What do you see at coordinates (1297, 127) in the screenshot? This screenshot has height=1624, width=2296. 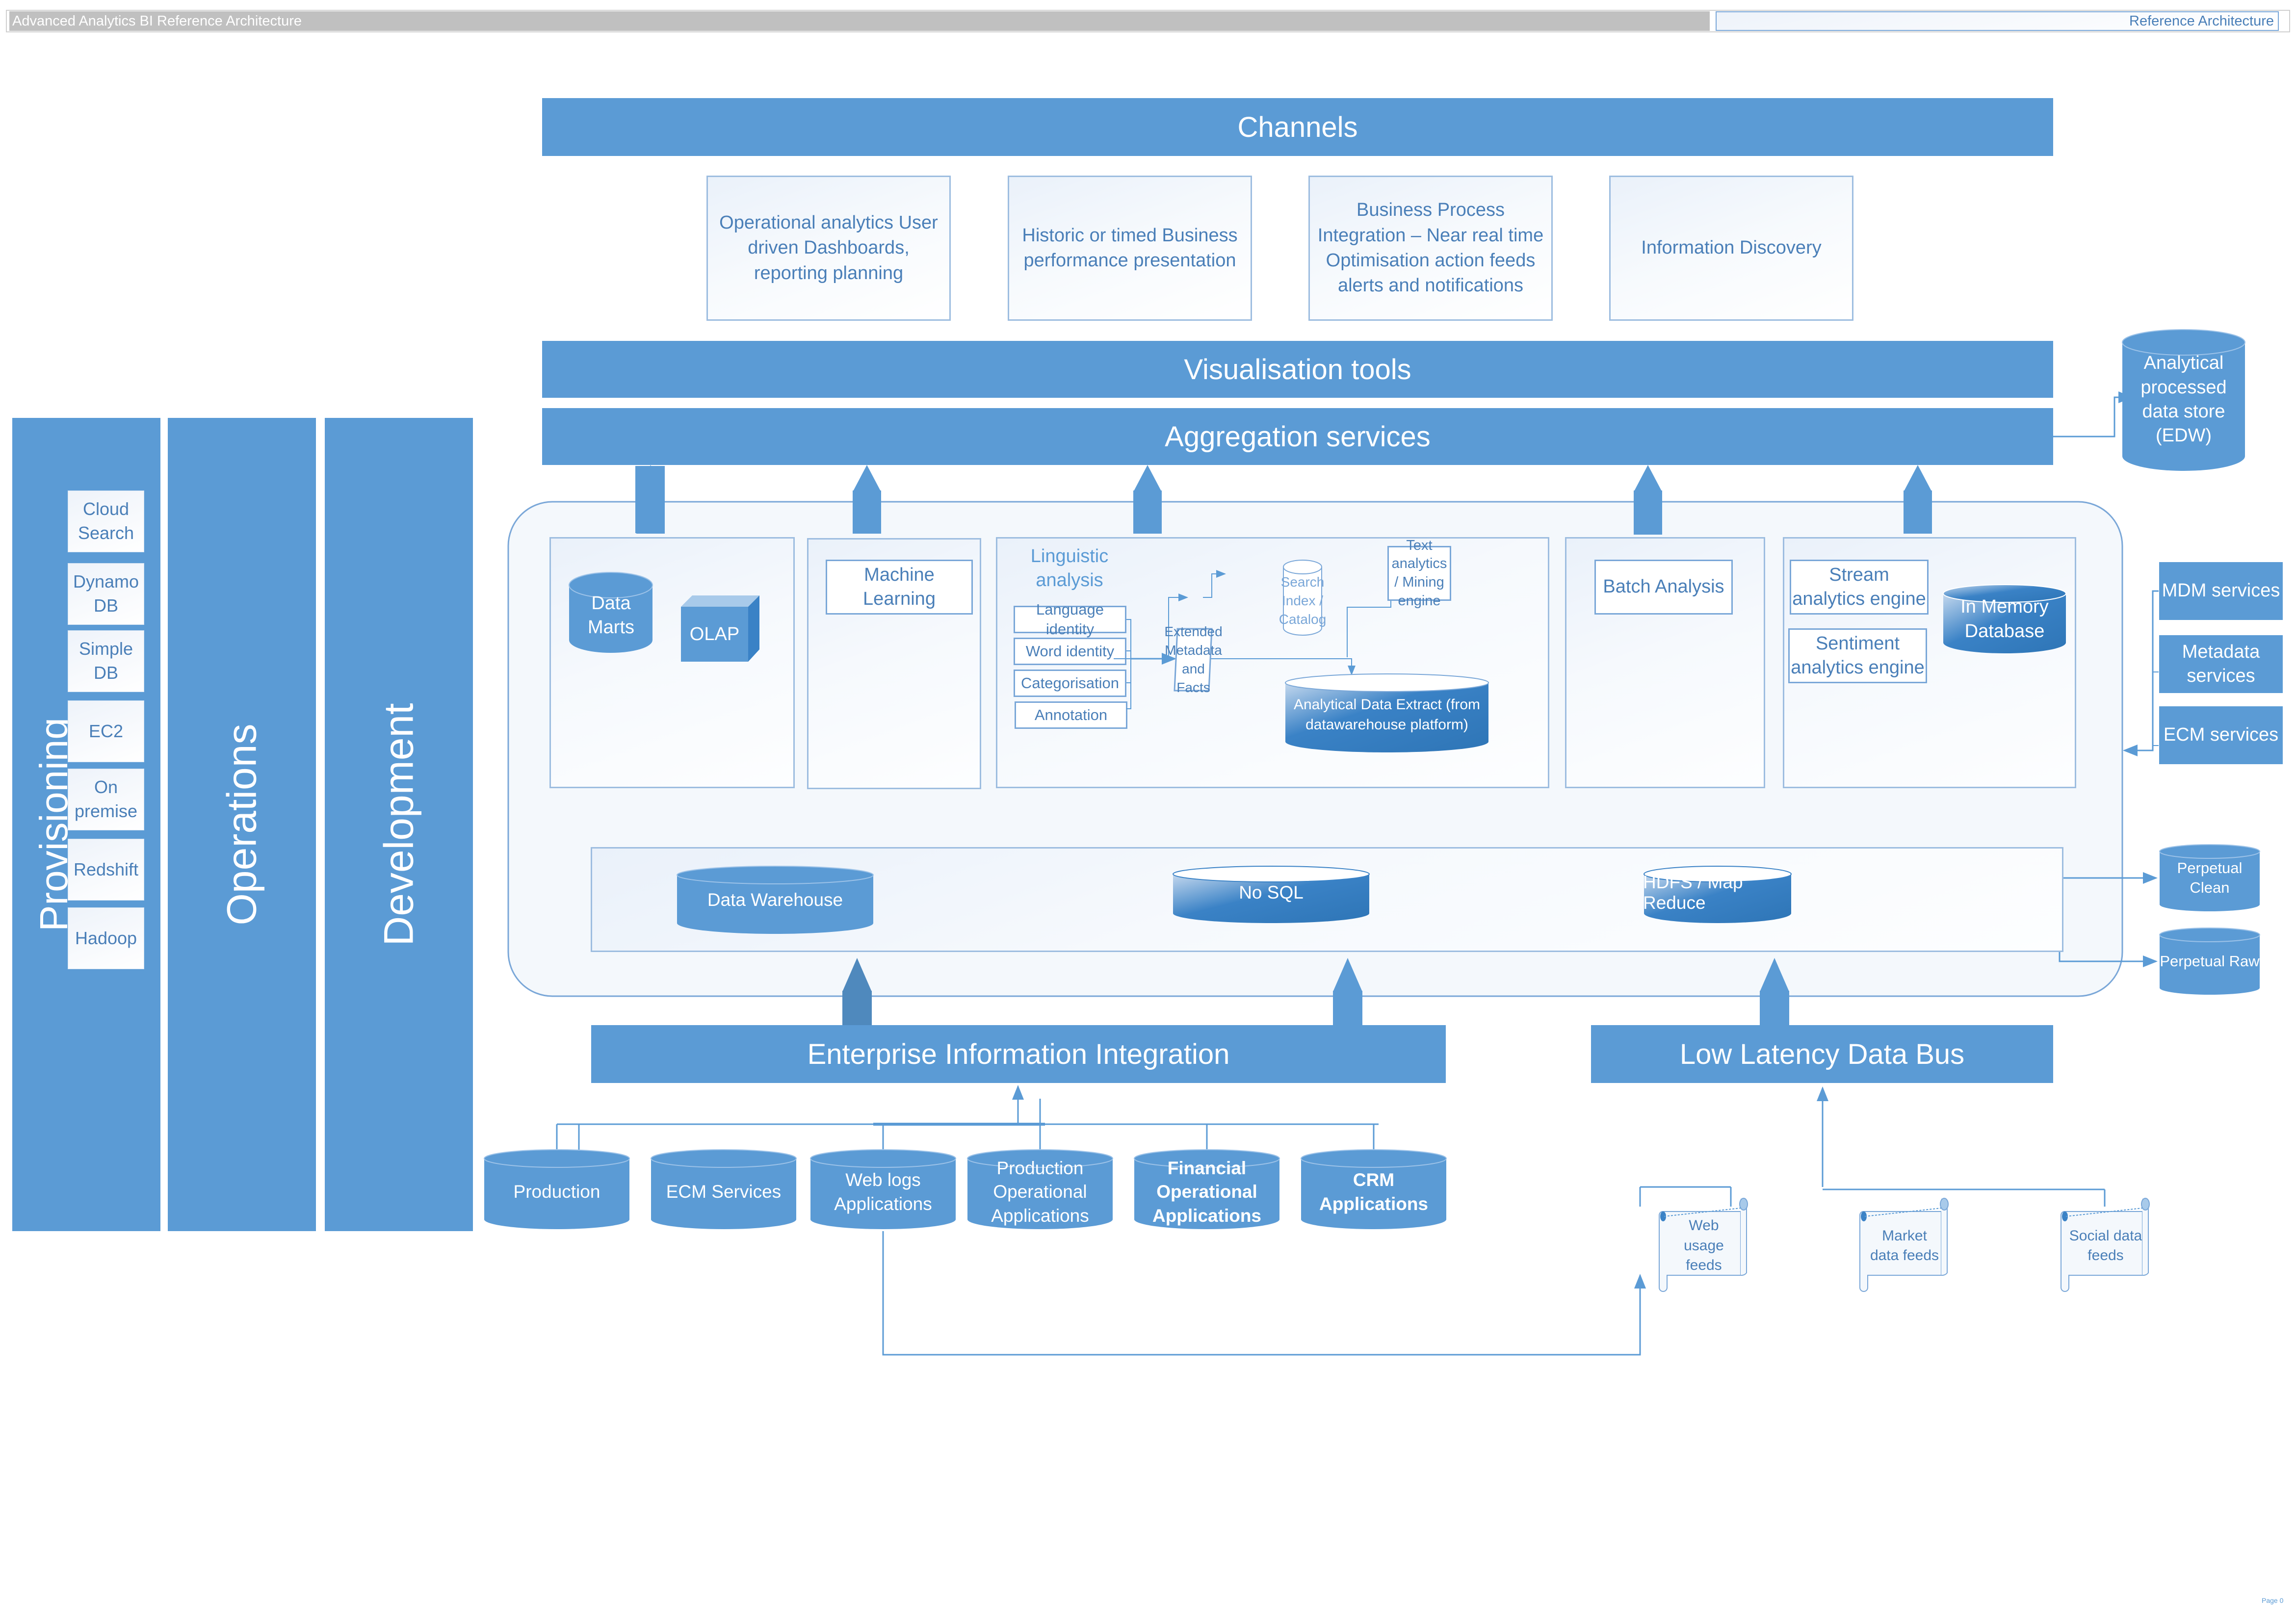 I see `channels-bar: Channels` at bounding box center [1297, 127].